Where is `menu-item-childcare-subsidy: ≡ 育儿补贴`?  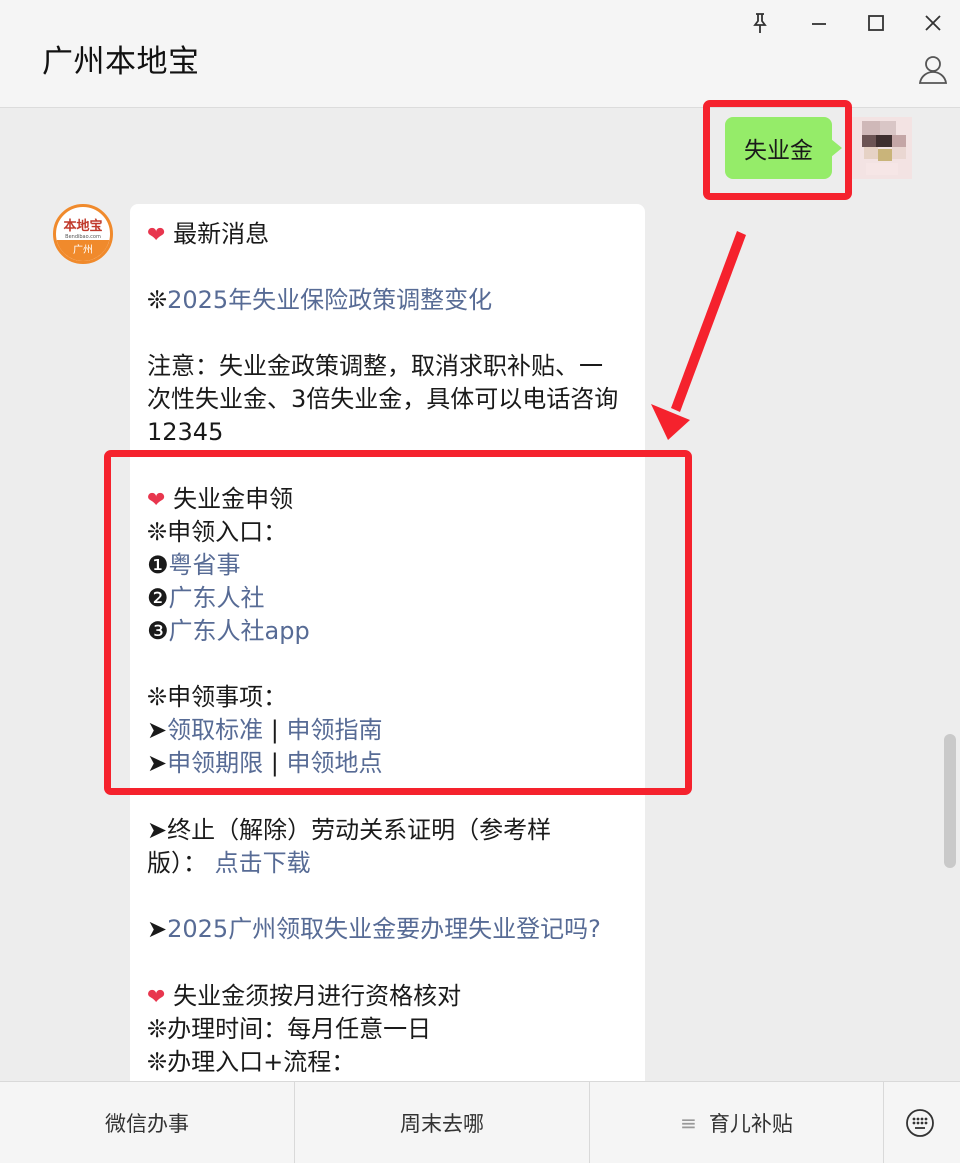
menu-item-childcare-subsidy: ≡ 育儿补贴 is located at coordinates (736, 1122).